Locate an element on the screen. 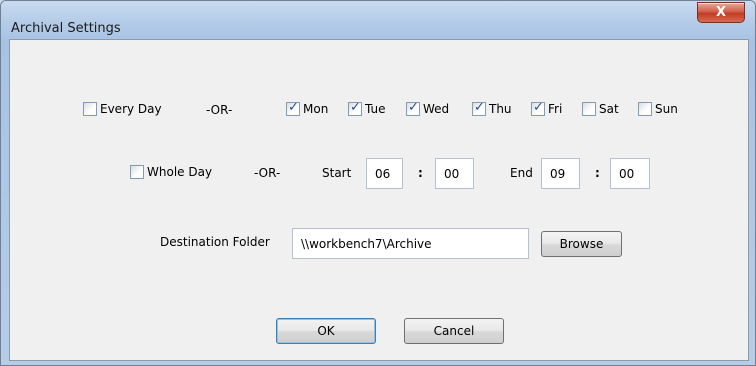  thu-label: Thu is located at coordinates (500, 109).